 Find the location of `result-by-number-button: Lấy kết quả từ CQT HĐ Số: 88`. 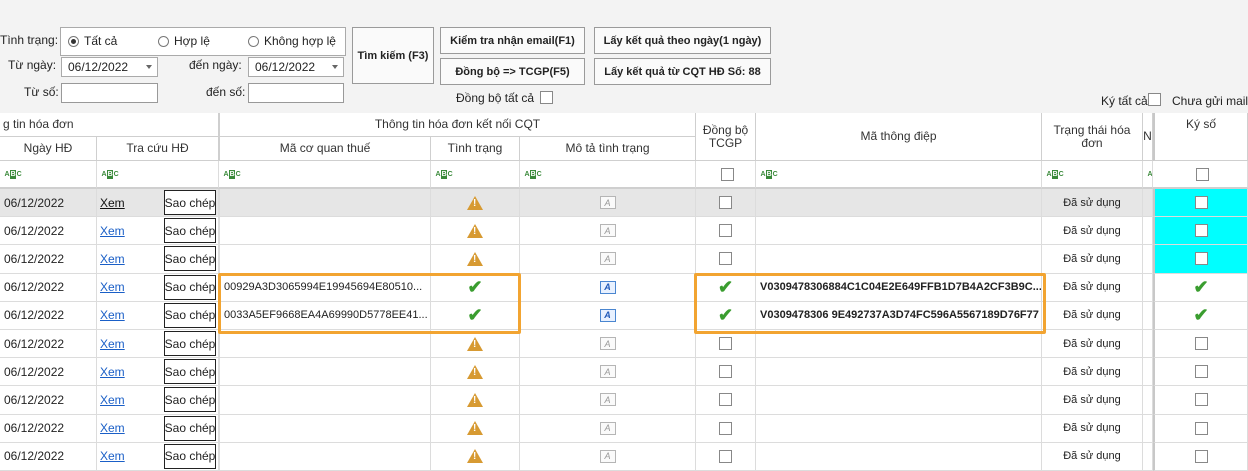

result-by-number-button: Lấy kết quả từ CQT HĐ Số: 88 is located at coordinates (682, 71).